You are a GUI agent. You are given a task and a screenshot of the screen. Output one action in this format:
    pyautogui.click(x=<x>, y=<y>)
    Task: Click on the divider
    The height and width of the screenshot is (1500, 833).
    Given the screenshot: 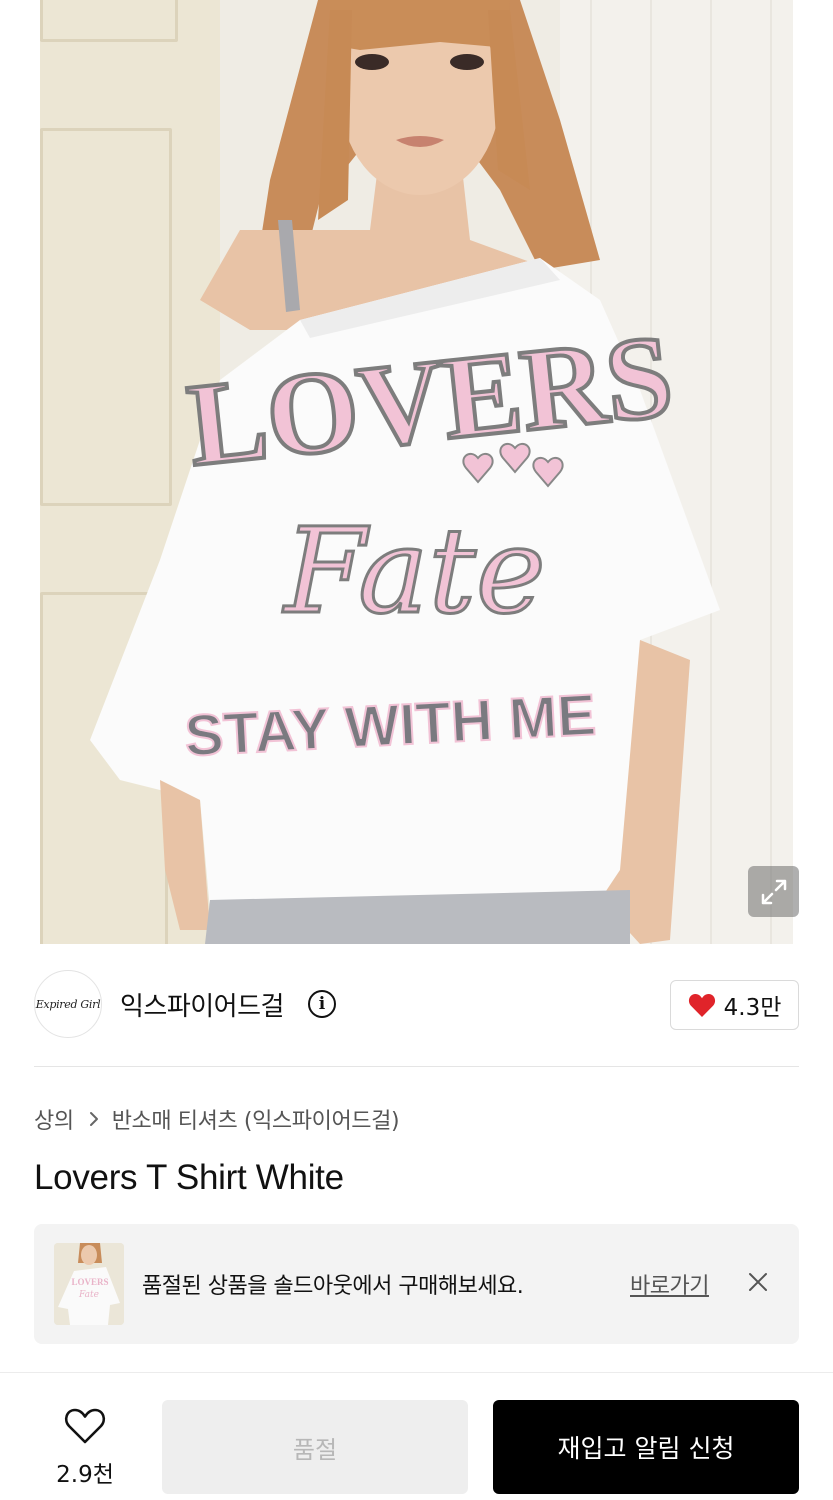 What is the action you would take?
    pyautogui.click(x=416, y=1066)
    